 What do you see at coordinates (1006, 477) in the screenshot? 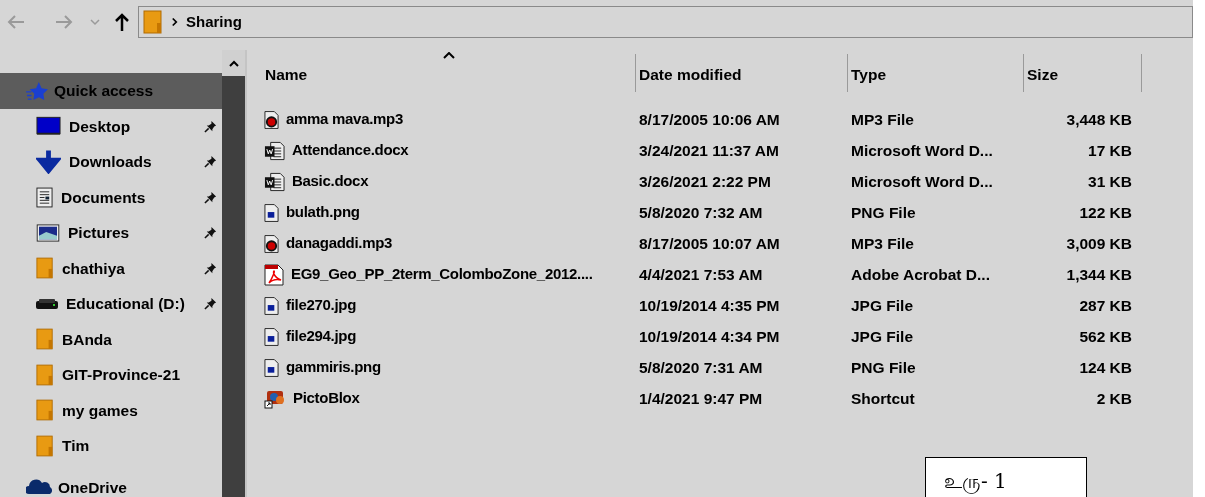
I see `figure-caption: உரு- 1` at bounding box center [1006, 477].